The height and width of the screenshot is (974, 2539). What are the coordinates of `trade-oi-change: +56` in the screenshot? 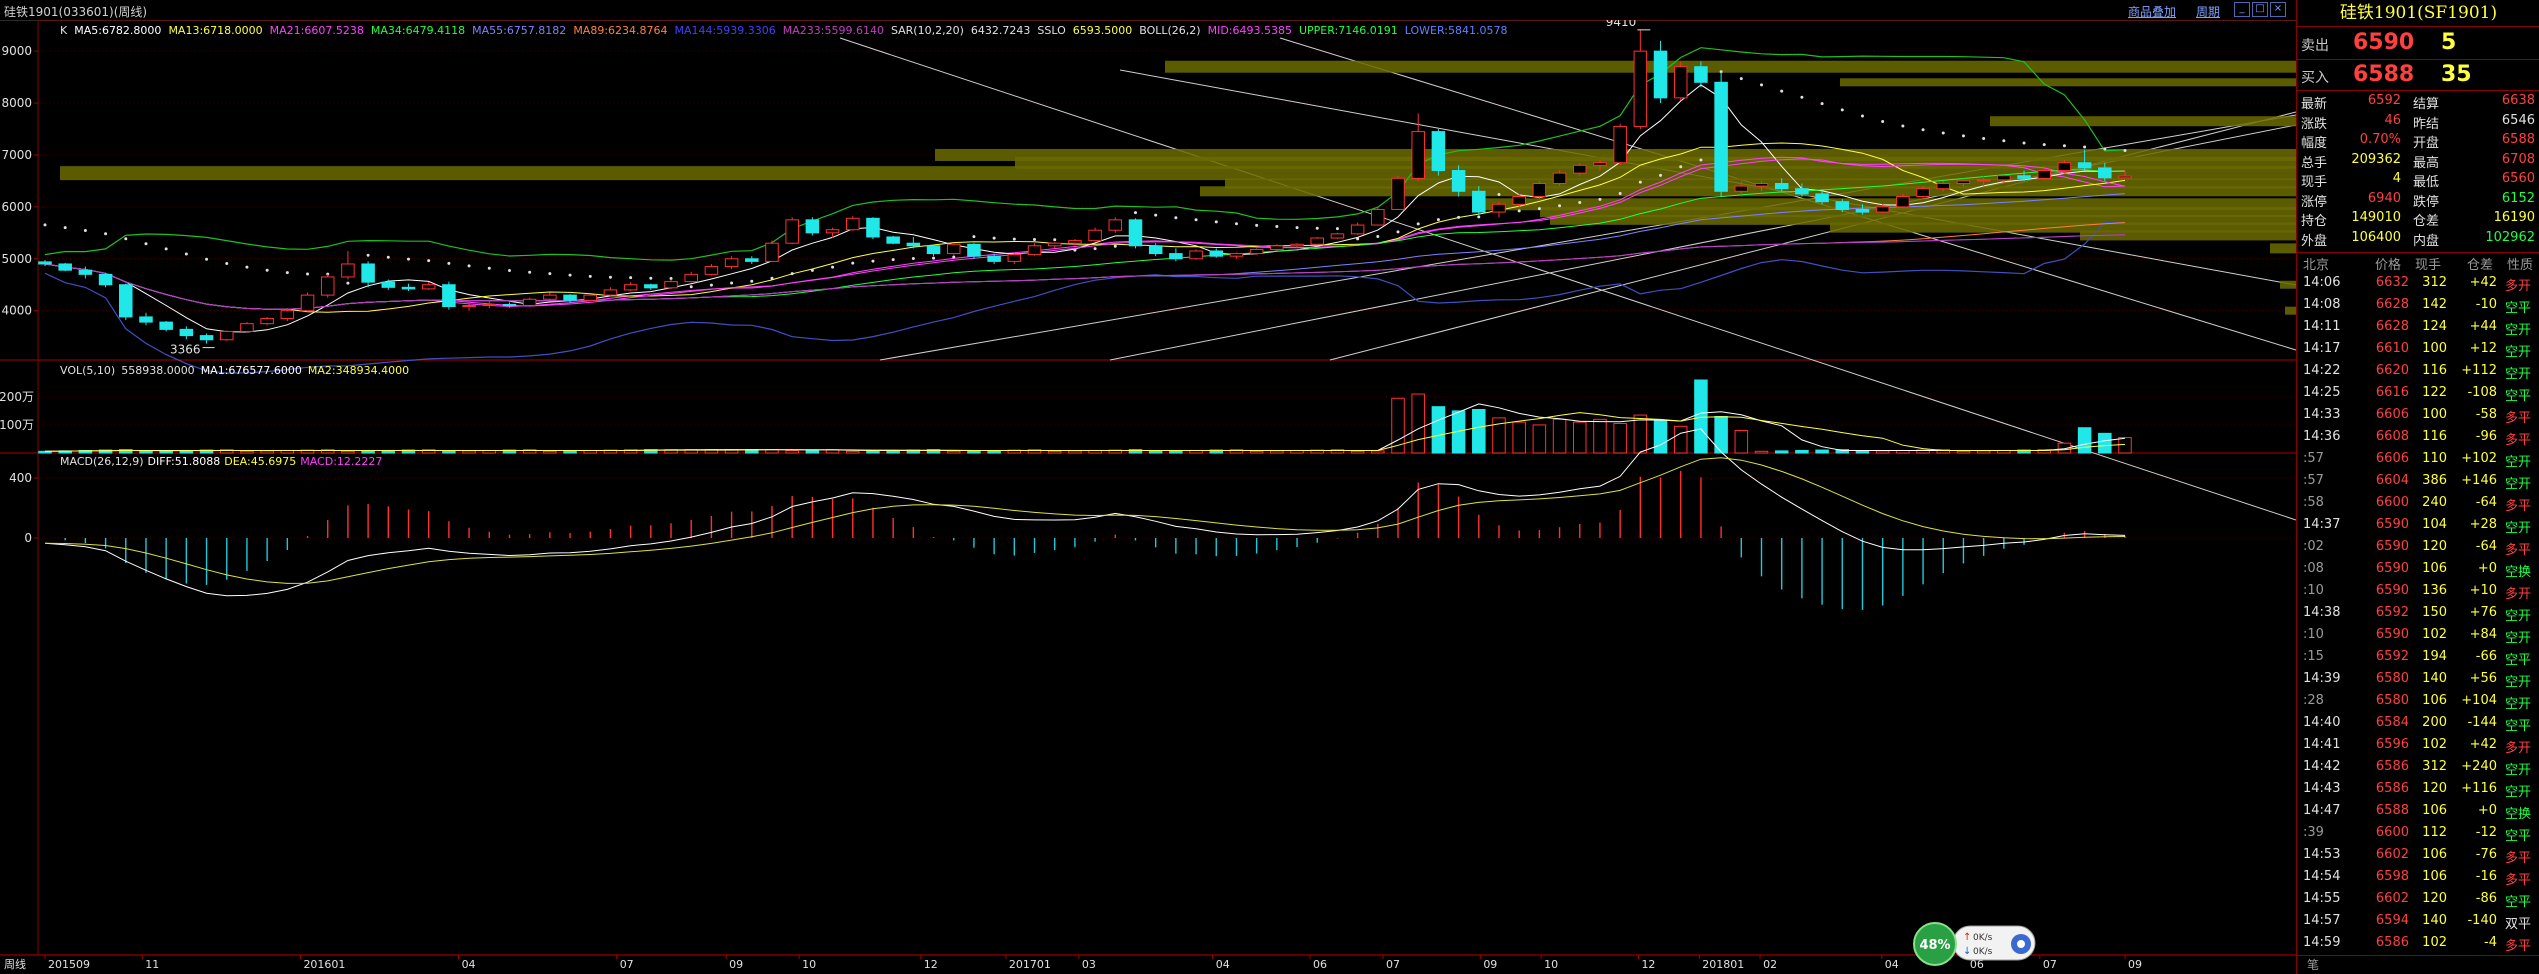 It's located at (2483, 678).